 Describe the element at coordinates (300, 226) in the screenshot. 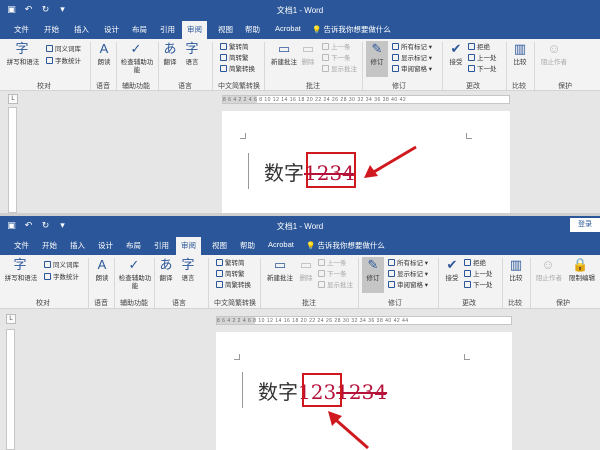

I see `title-bar: ▣ ↶ ↻ ▾ 文档1 - Word 登录` at that location.